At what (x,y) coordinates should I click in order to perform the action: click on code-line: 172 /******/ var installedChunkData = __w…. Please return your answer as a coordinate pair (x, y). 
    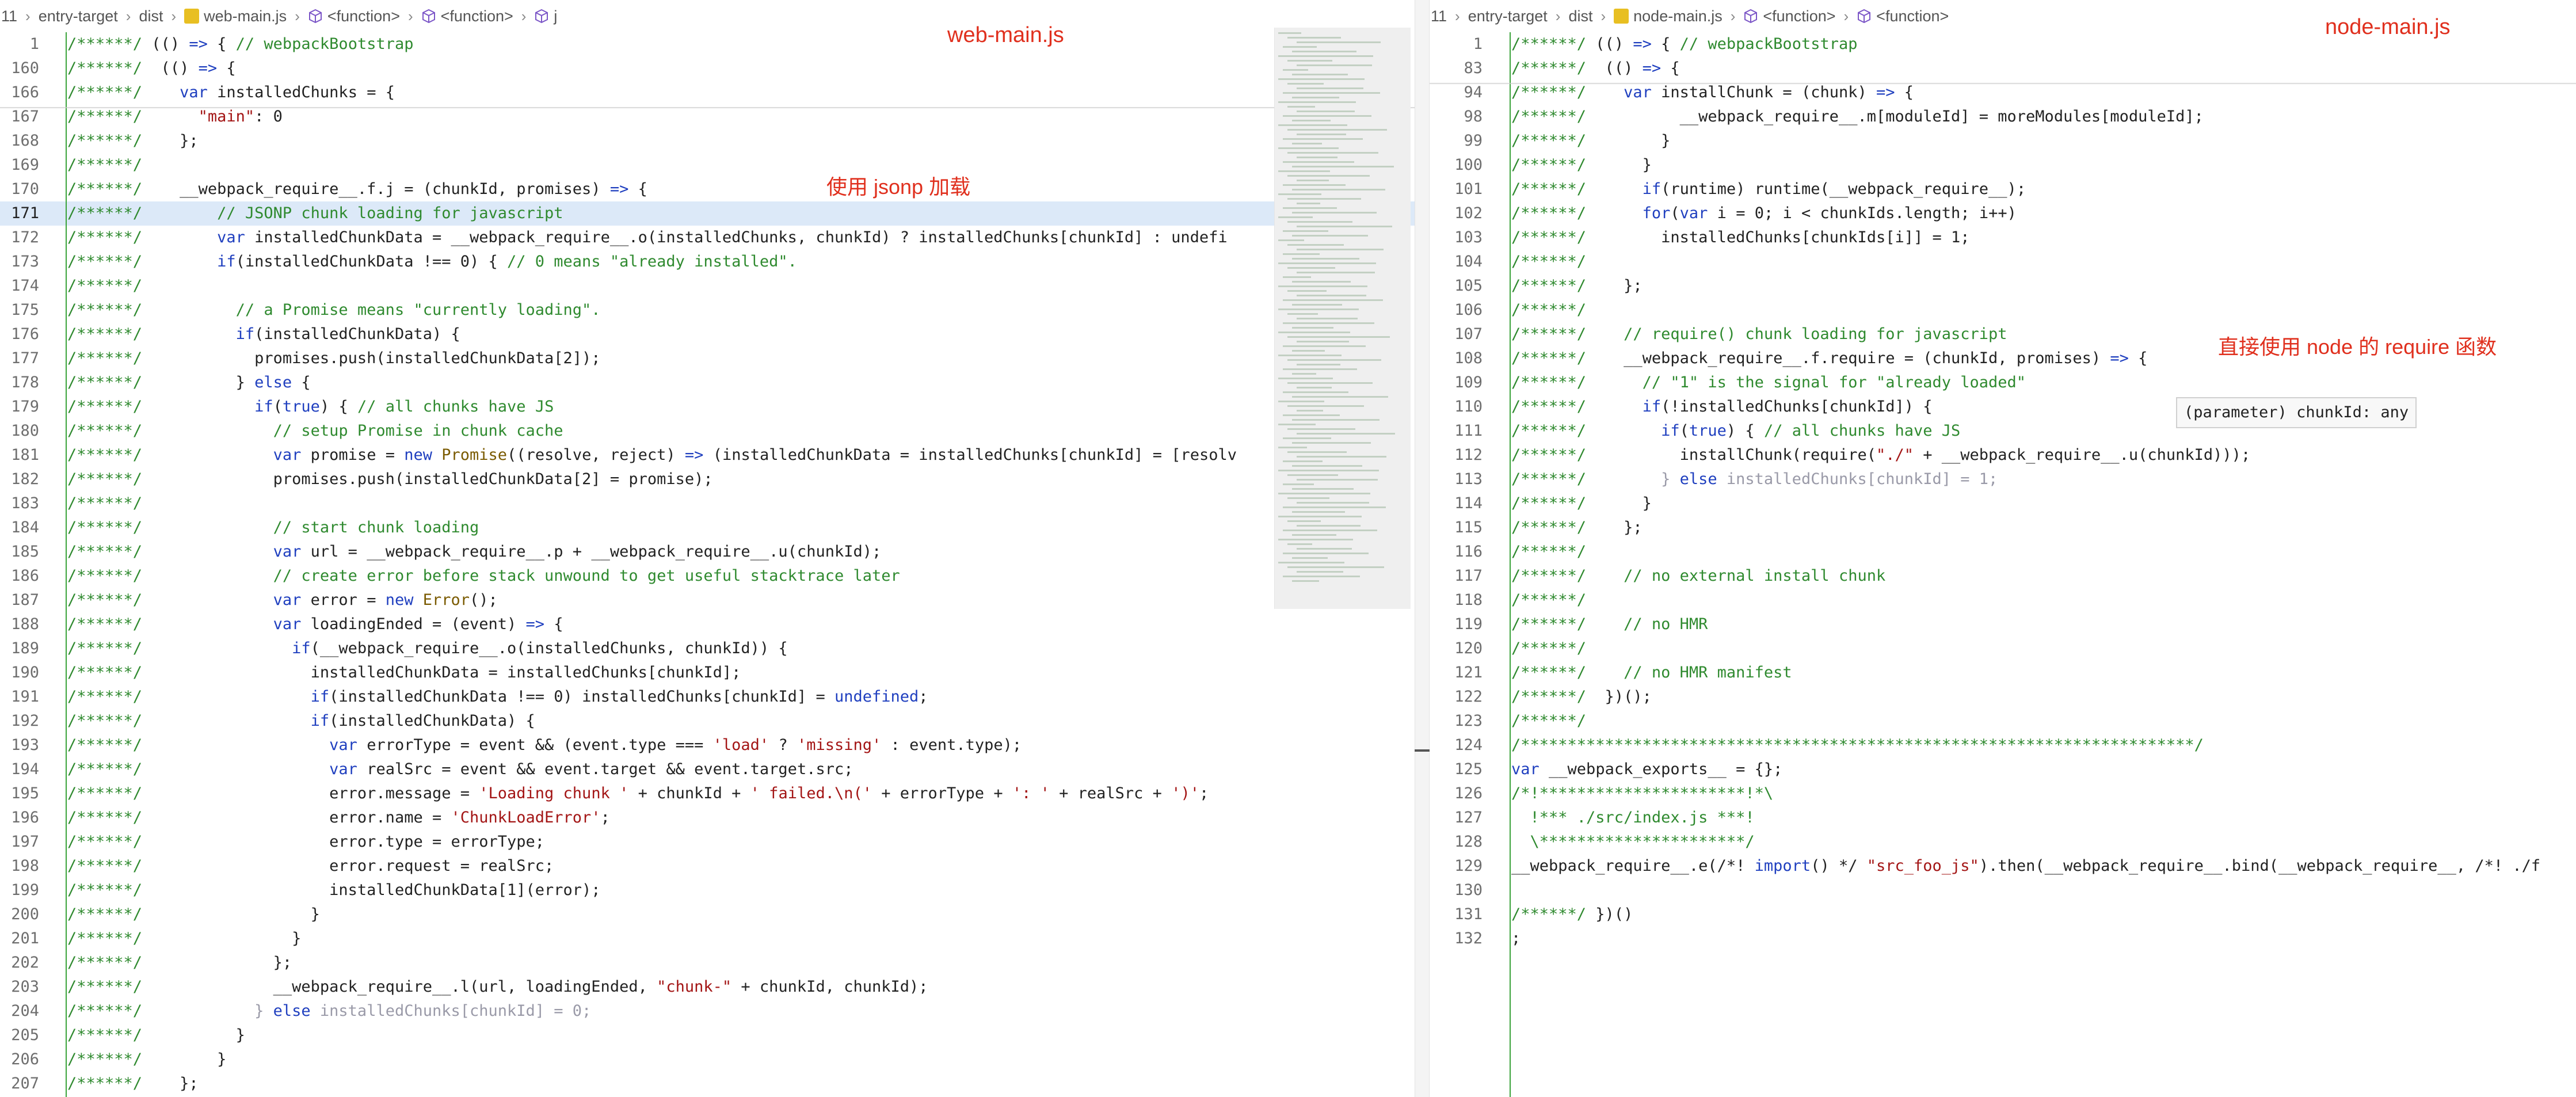
    Looking at the image, I should click on (707, 238).